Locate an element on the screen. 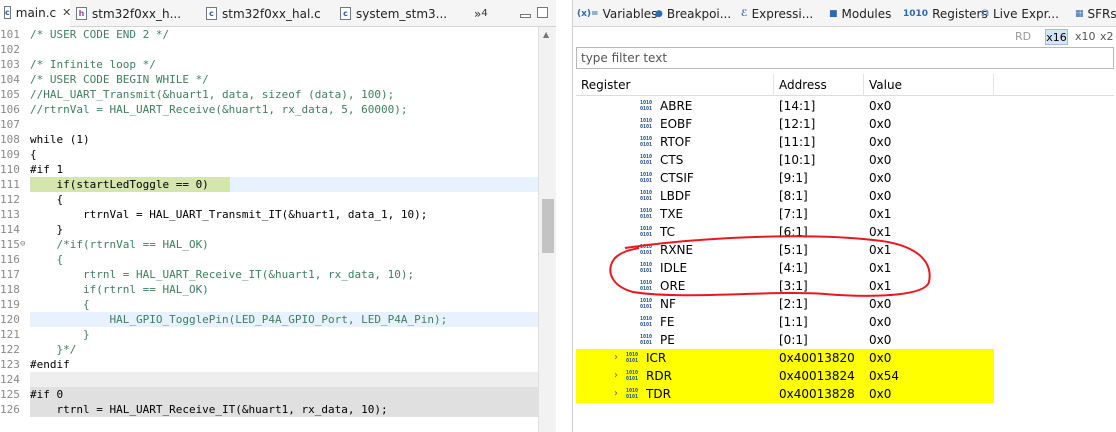 Image resolution: width=1116 pixels, height=432 pixels. scroll-up-icon: ▲ is located at coordinates (546, 34).